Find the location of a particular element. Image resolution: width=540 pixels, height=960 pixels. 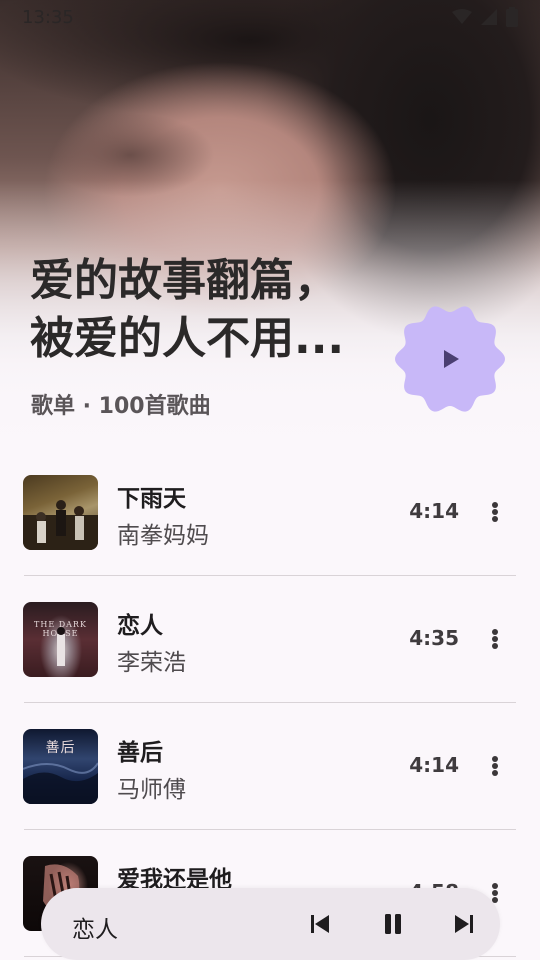

album-cover: 善后 is located at coordinates (60, 766).